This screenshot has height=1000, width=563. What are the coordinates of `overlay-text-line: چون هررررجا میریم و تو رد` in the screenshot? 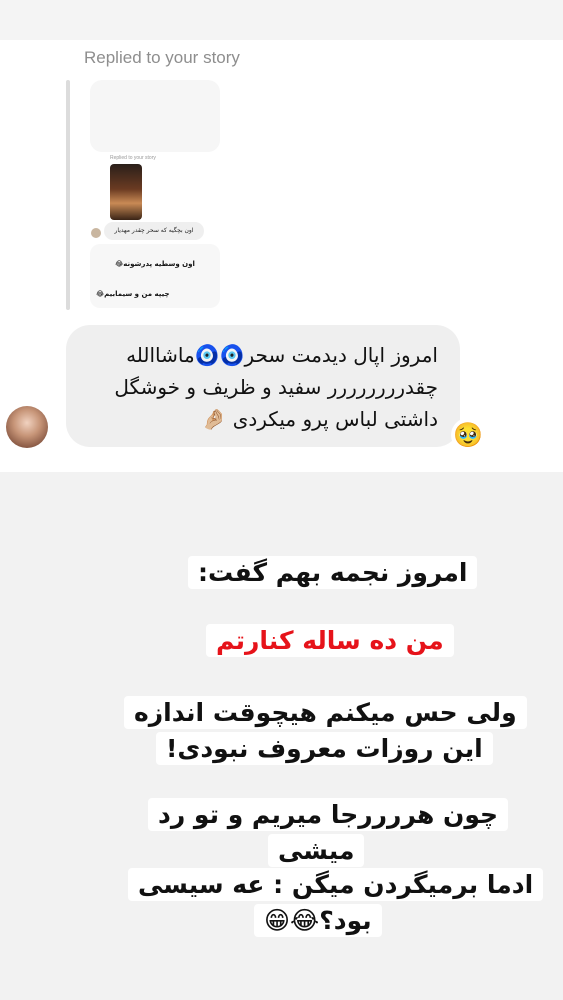 It's located at (328, 814).